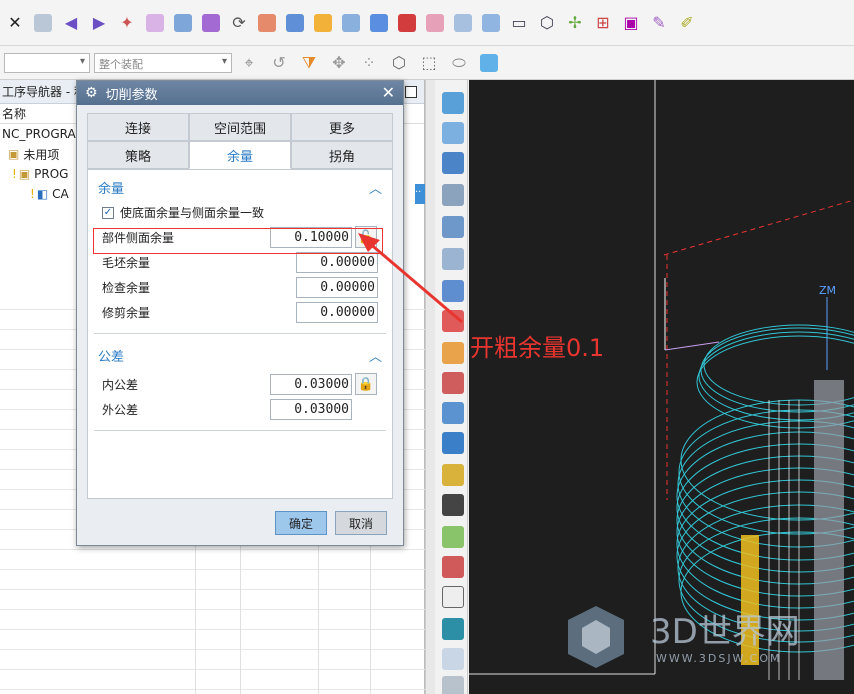  What do you see at coordinates (453, 163) in the screenshot?
I see `geometry-icon` at bounding box center [453, 163].